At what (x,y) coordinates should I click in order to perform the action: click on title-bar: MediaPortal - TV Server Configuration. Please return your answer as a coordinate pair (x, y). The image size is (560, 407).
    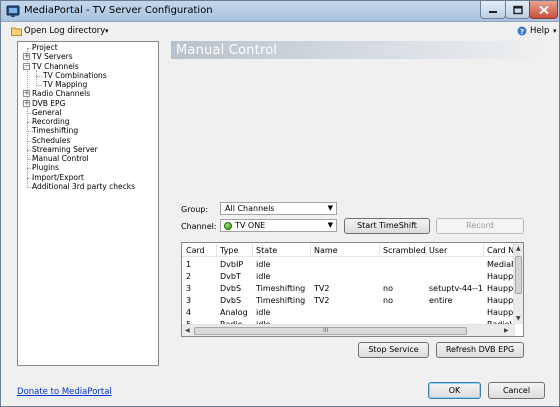
    Looking at the image, I should click on (280, 11).